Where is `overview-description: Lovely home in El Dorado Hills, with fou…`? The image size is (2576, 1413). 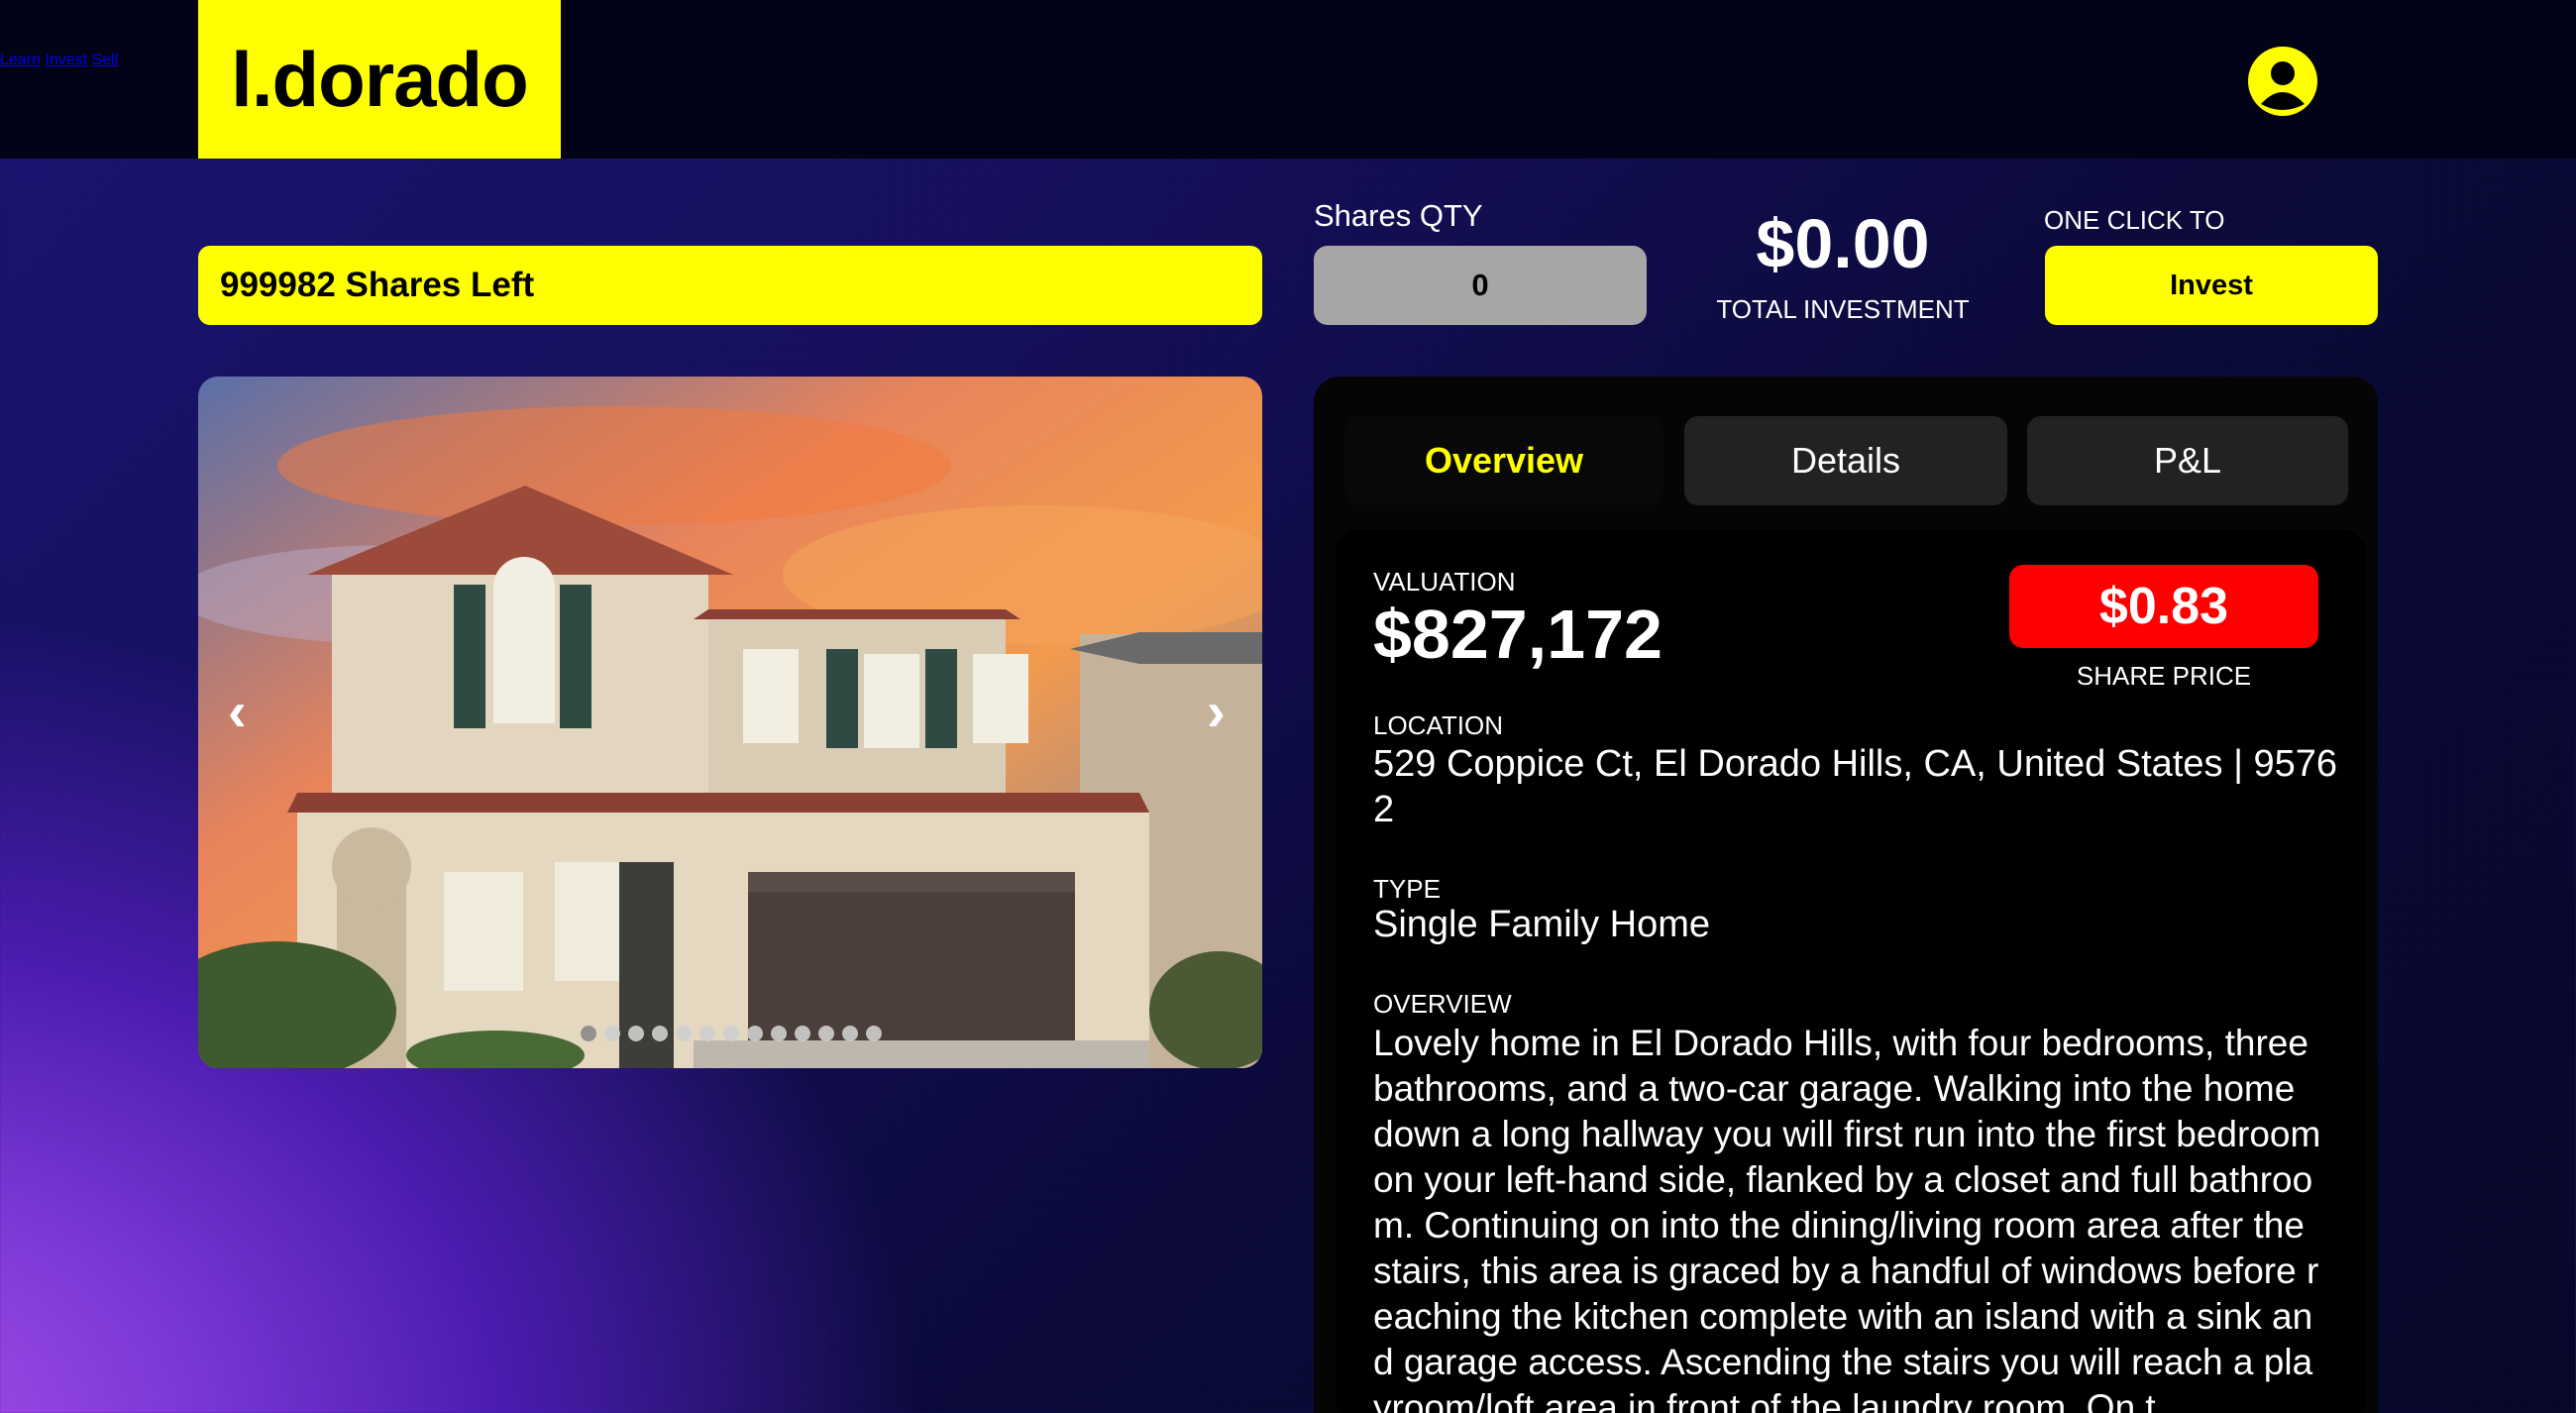
overview-description: Lovely home in El Dorado Hills, with fou… is located at coordinates (1847, 1218).